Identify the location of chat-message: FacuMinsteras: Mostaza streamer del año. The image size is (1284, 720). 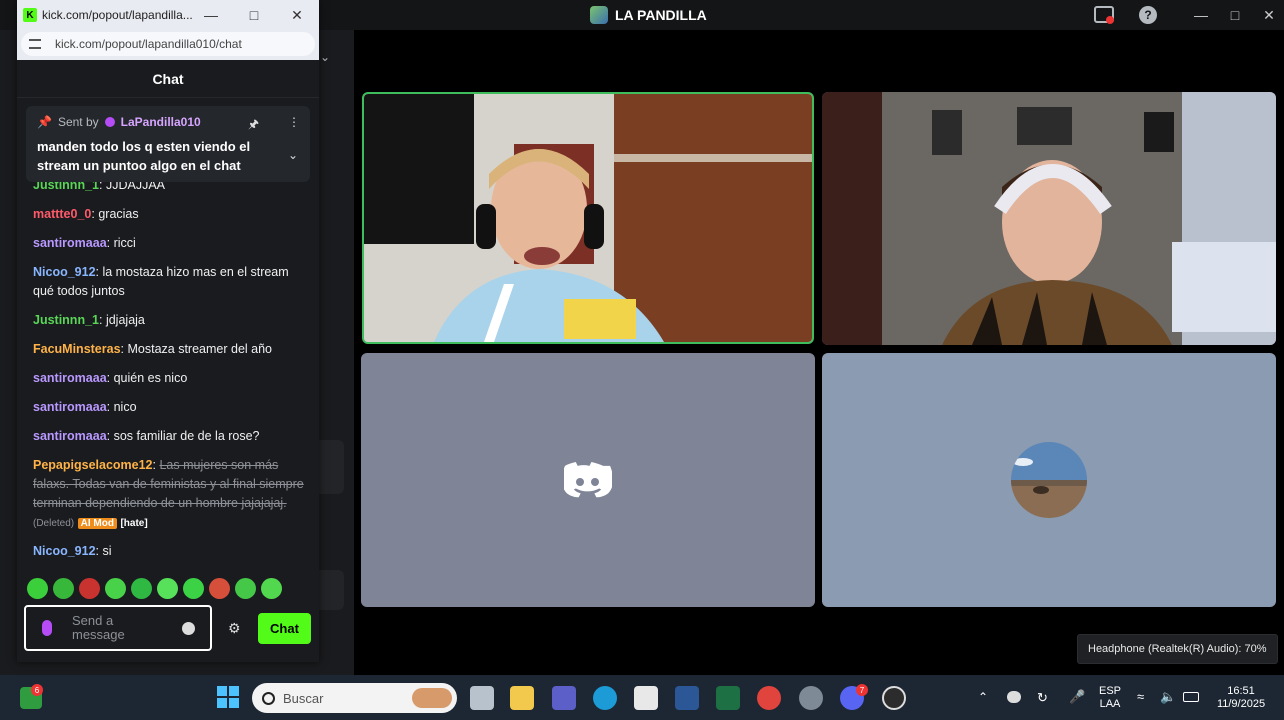
(152, 349).